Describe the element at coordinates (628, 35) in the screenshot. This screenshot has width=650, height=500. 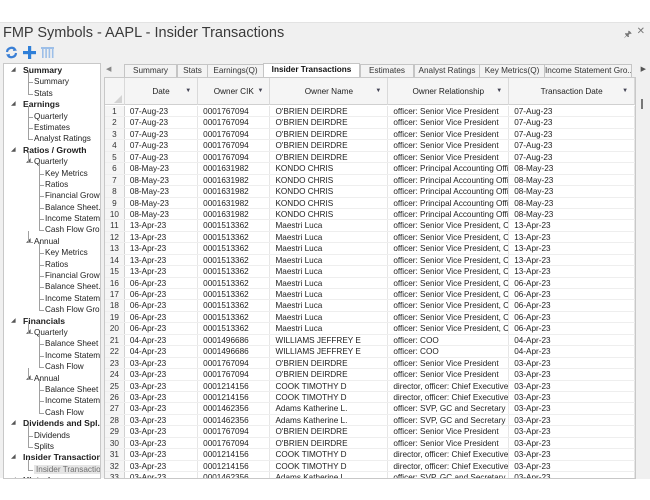
I see `pin-icon: 🖈` at that location.